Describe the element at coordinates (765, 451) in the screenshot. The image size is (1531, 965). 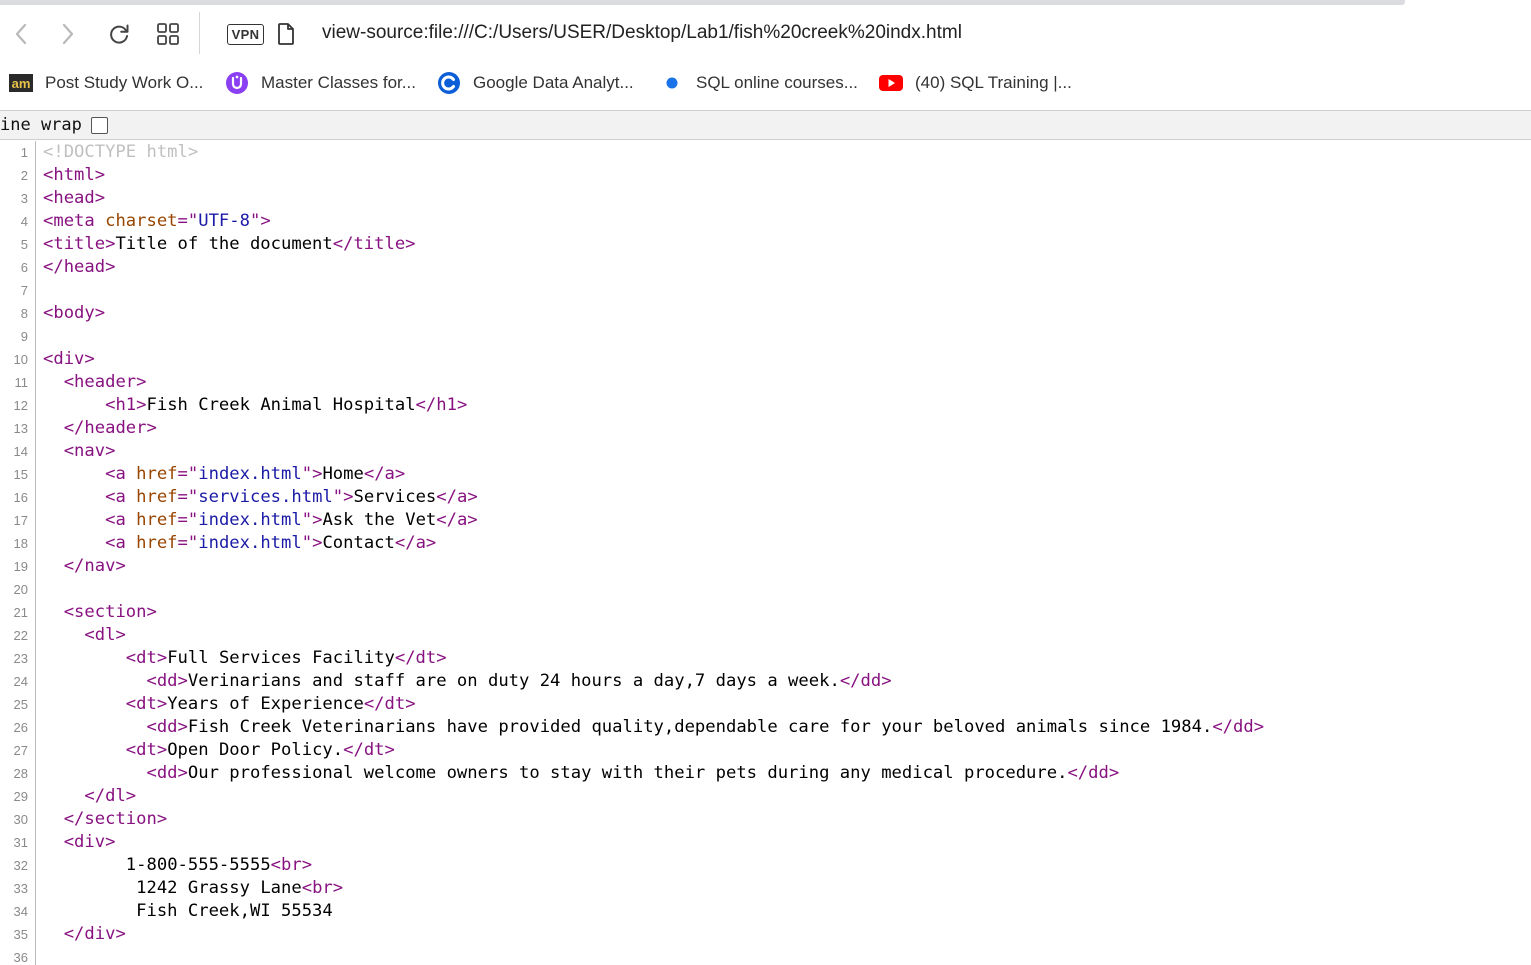
I see `source-line: 14 <nav>` at that location.